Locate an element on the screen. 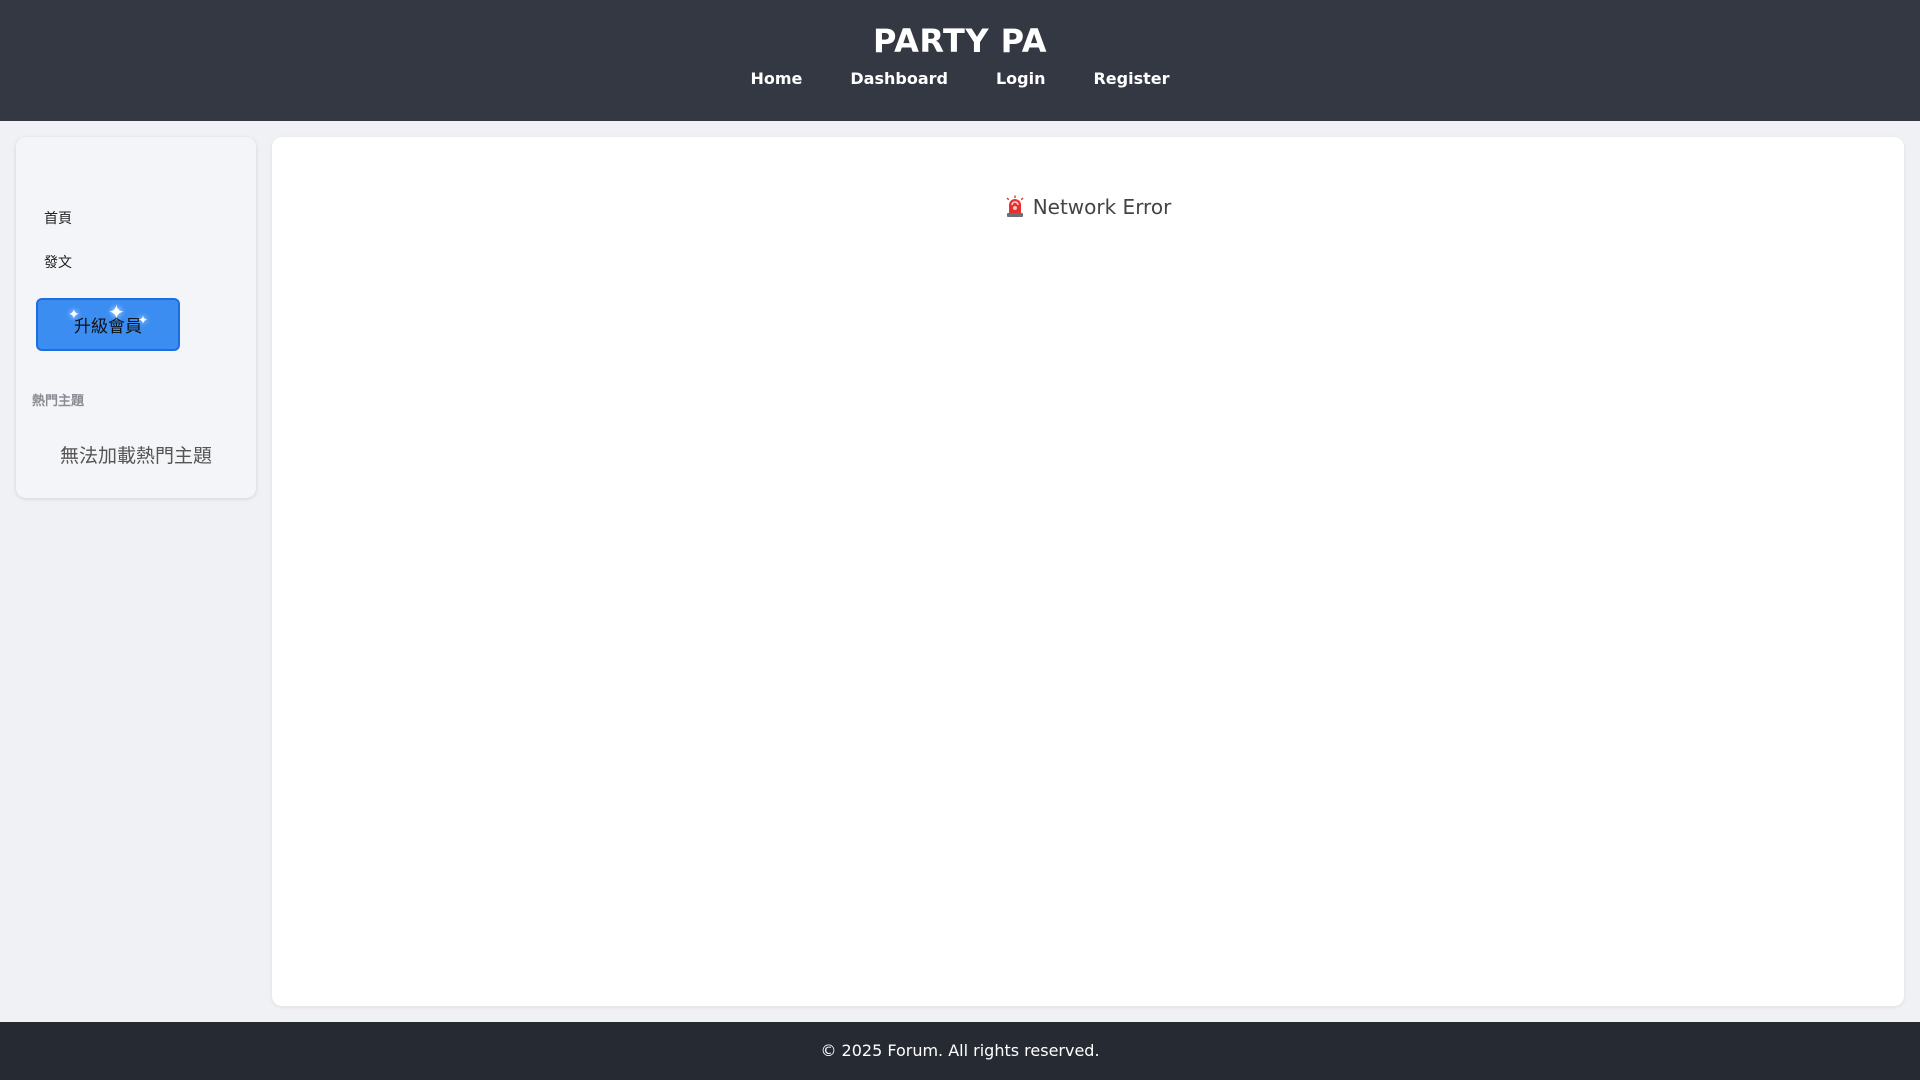  network-error-message: Network Error is located at coordinates (1088, 207).